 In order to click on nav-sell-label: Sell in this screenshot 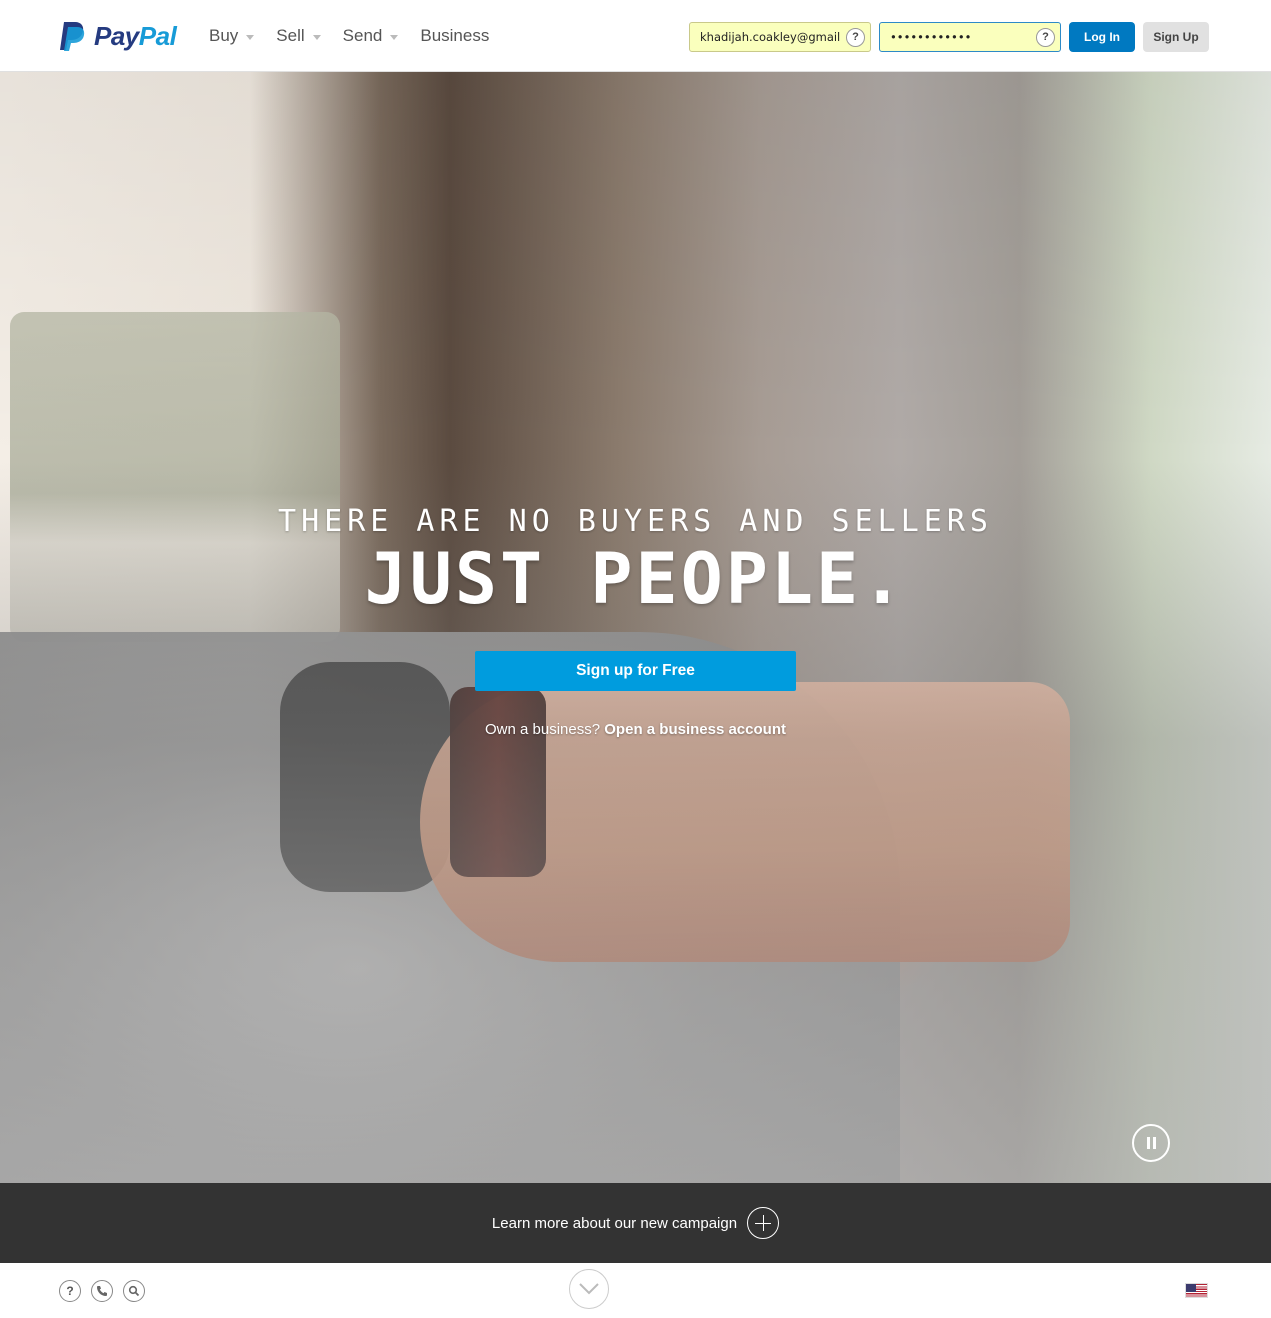, I will do `click(290, 35)`.